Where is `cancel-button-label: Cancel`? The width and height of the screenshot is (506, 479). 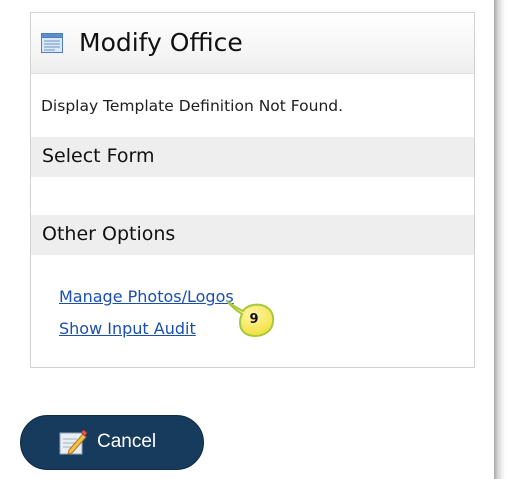 cancel-button-label: Cancel is located at coordinates (127, 441).